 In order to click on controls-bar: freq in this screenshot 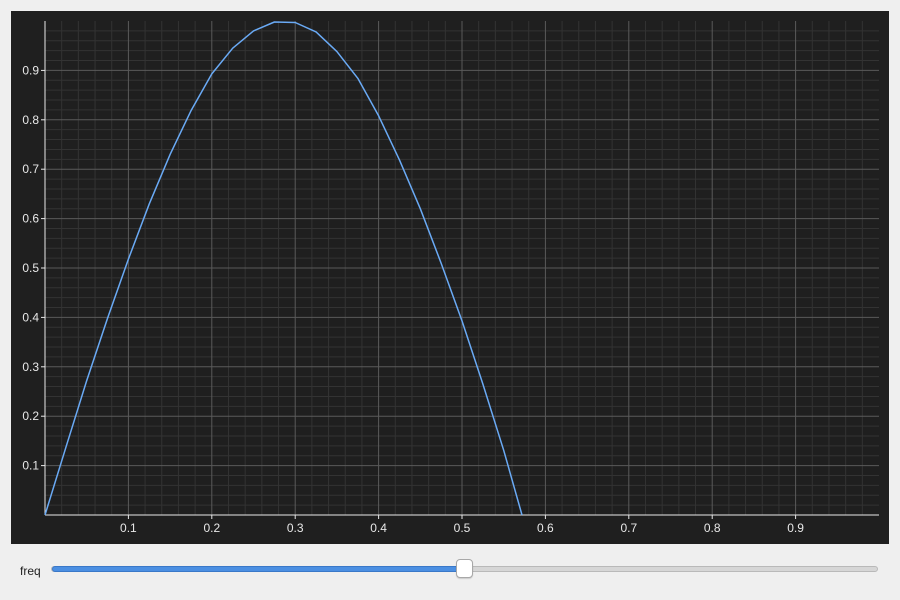, I will do `click(450, 572)`.